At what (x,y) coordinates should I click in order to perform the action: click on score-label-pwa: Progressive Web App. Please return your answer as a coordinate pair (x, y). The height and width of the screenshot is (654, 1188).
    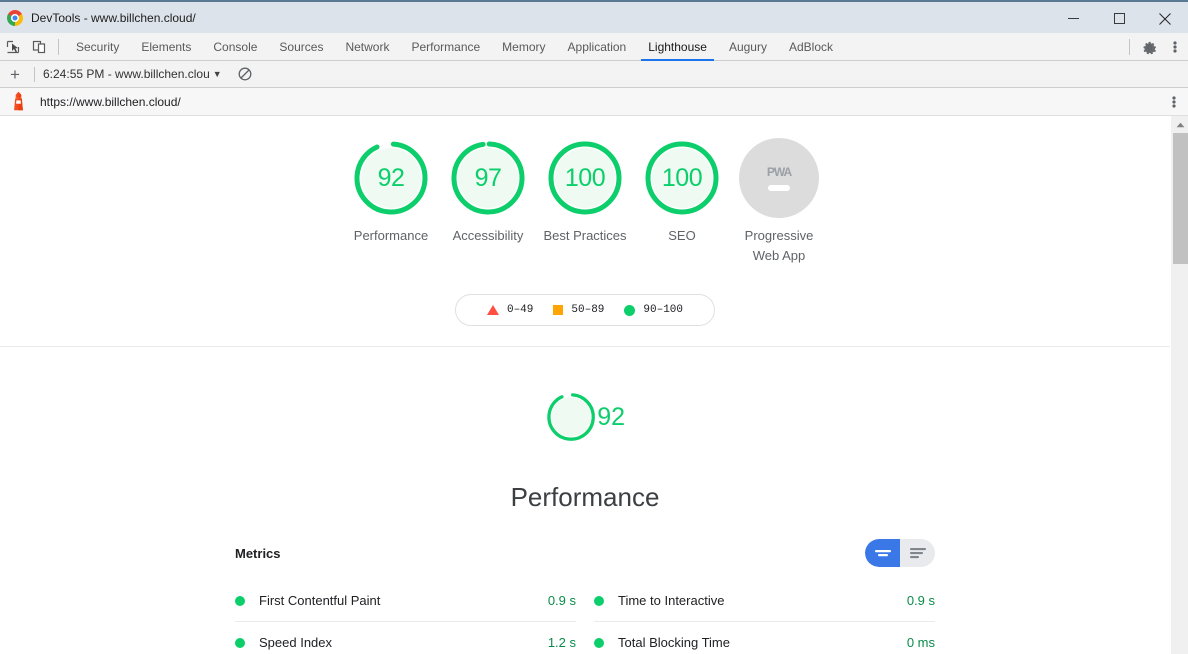
    Looking at the image, I should click on (779, 245).